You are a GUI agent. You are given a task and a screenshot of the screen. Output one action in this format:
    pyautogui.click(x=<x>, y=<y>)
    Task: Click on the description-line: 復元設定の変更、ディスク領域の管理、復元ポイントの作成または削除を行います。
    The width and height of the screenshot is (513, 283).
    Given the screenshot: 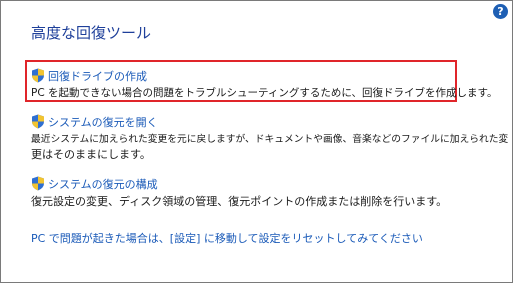 What is the action you would take?
    pyautogui.click(x=239, y=201)
    